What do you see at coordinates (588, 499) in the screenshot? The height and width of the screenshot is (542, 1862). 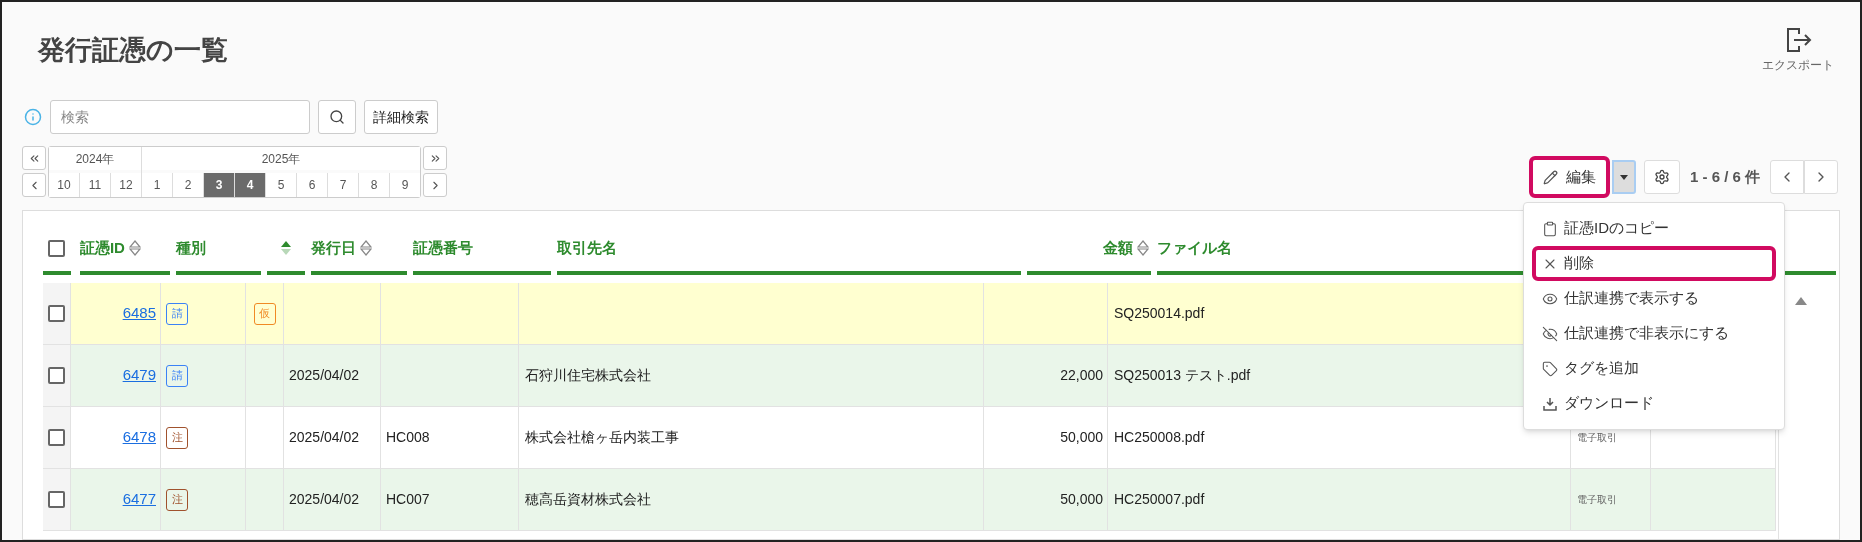 I see `client-text: 穂高岳資材株式会社` at bounding box center [588, 499].